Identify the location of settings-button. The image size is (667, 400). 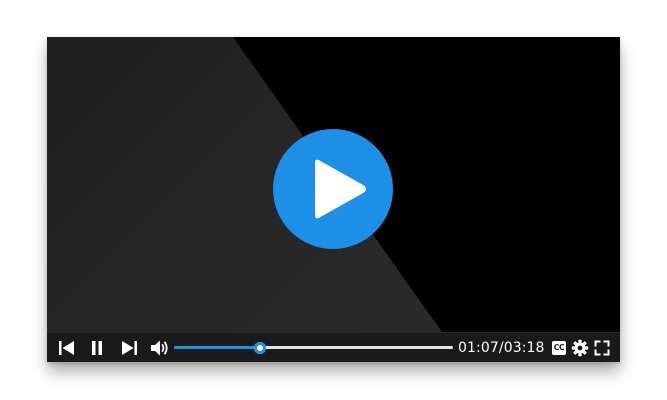
(580, 348).